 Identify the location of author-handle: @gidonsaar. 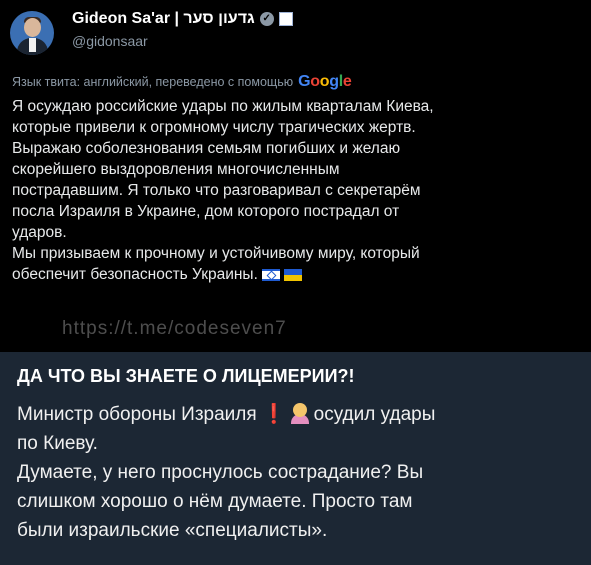
(110, 41).